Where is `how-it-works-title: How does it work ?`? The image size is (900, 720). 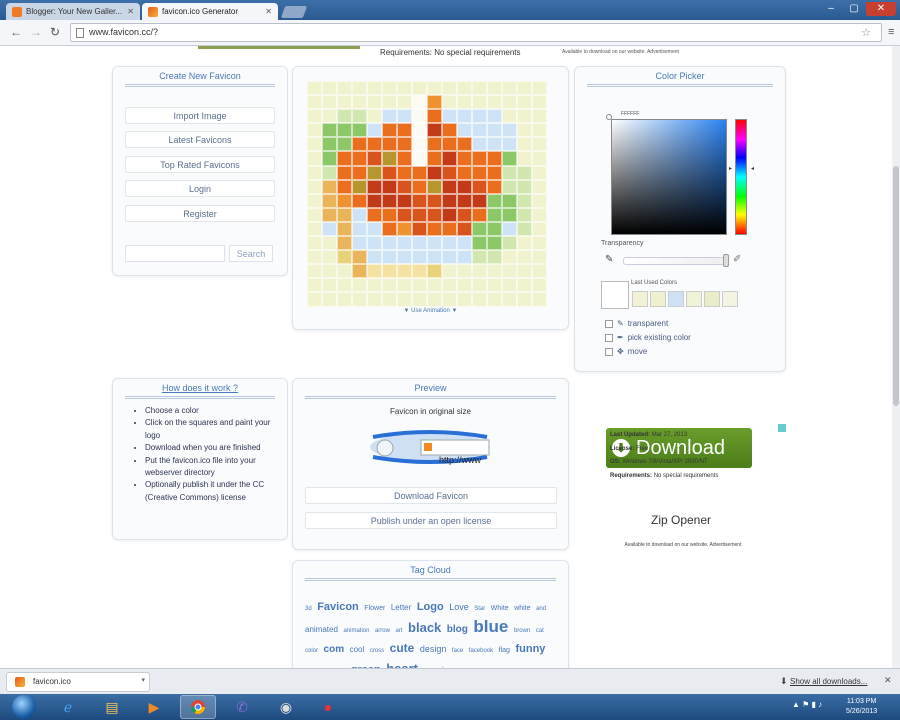 how-it-works-title: How does it work ? is located at coordinates (200, 389).